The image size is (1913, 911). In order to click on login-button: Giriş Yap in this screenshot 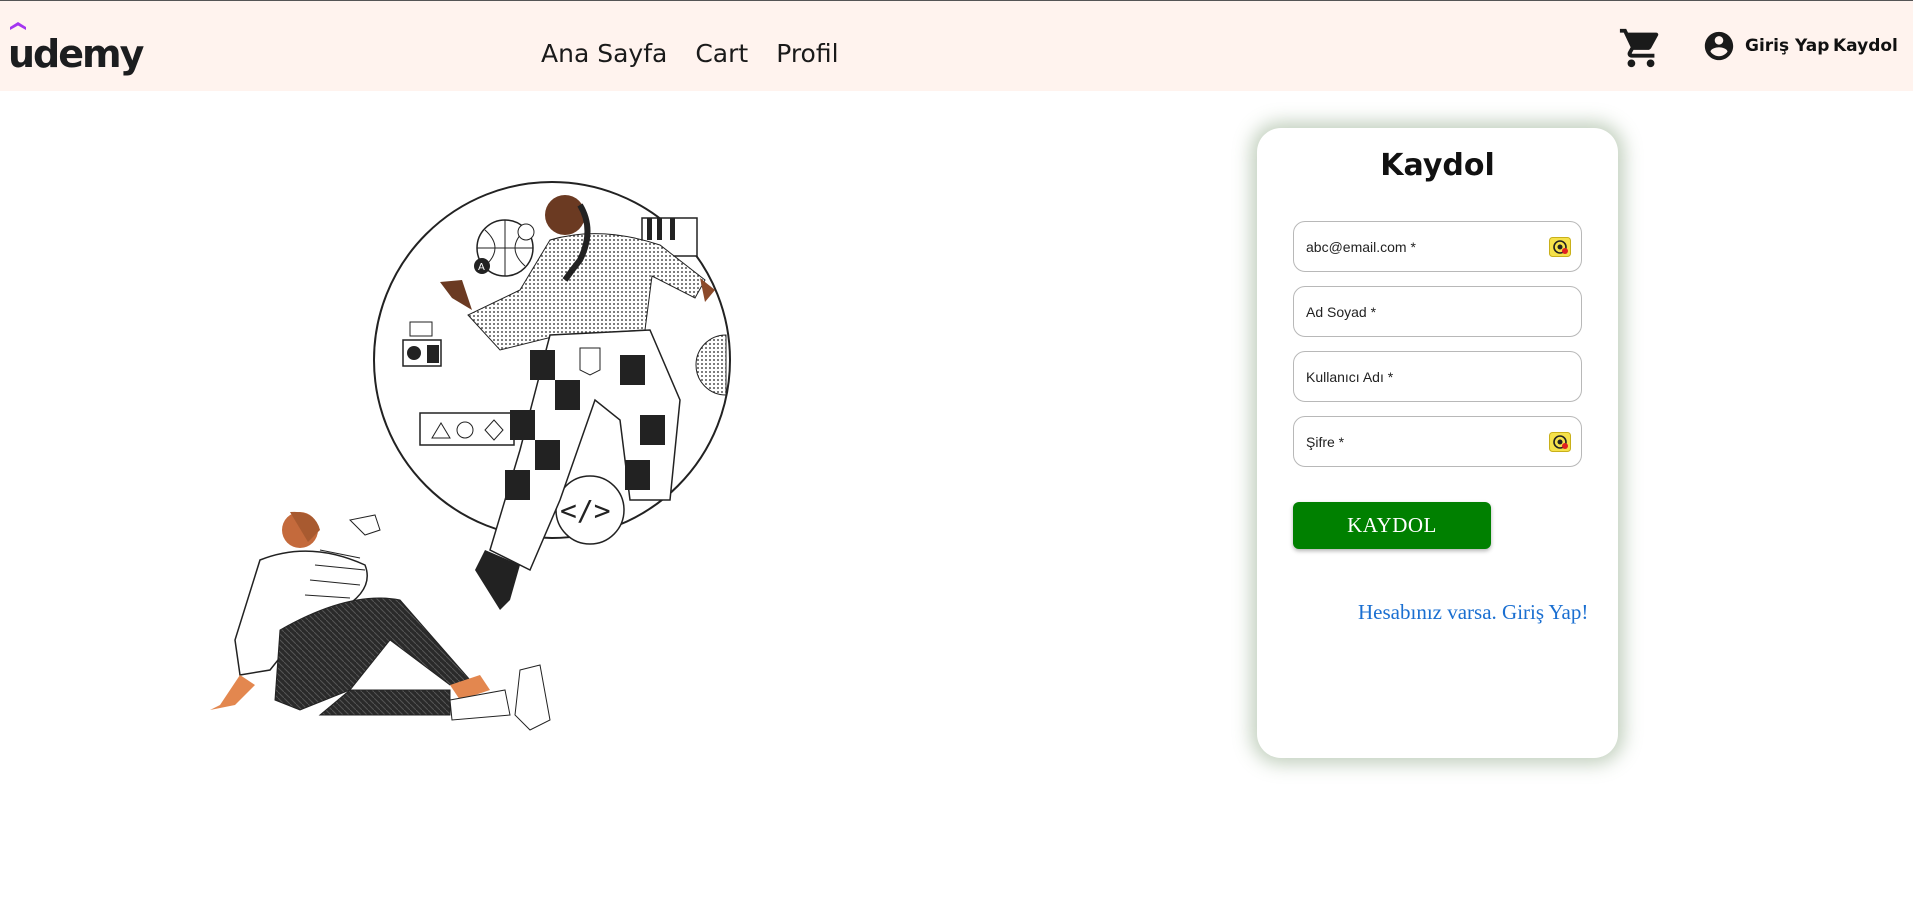, I will do `click(1765, 46)`.